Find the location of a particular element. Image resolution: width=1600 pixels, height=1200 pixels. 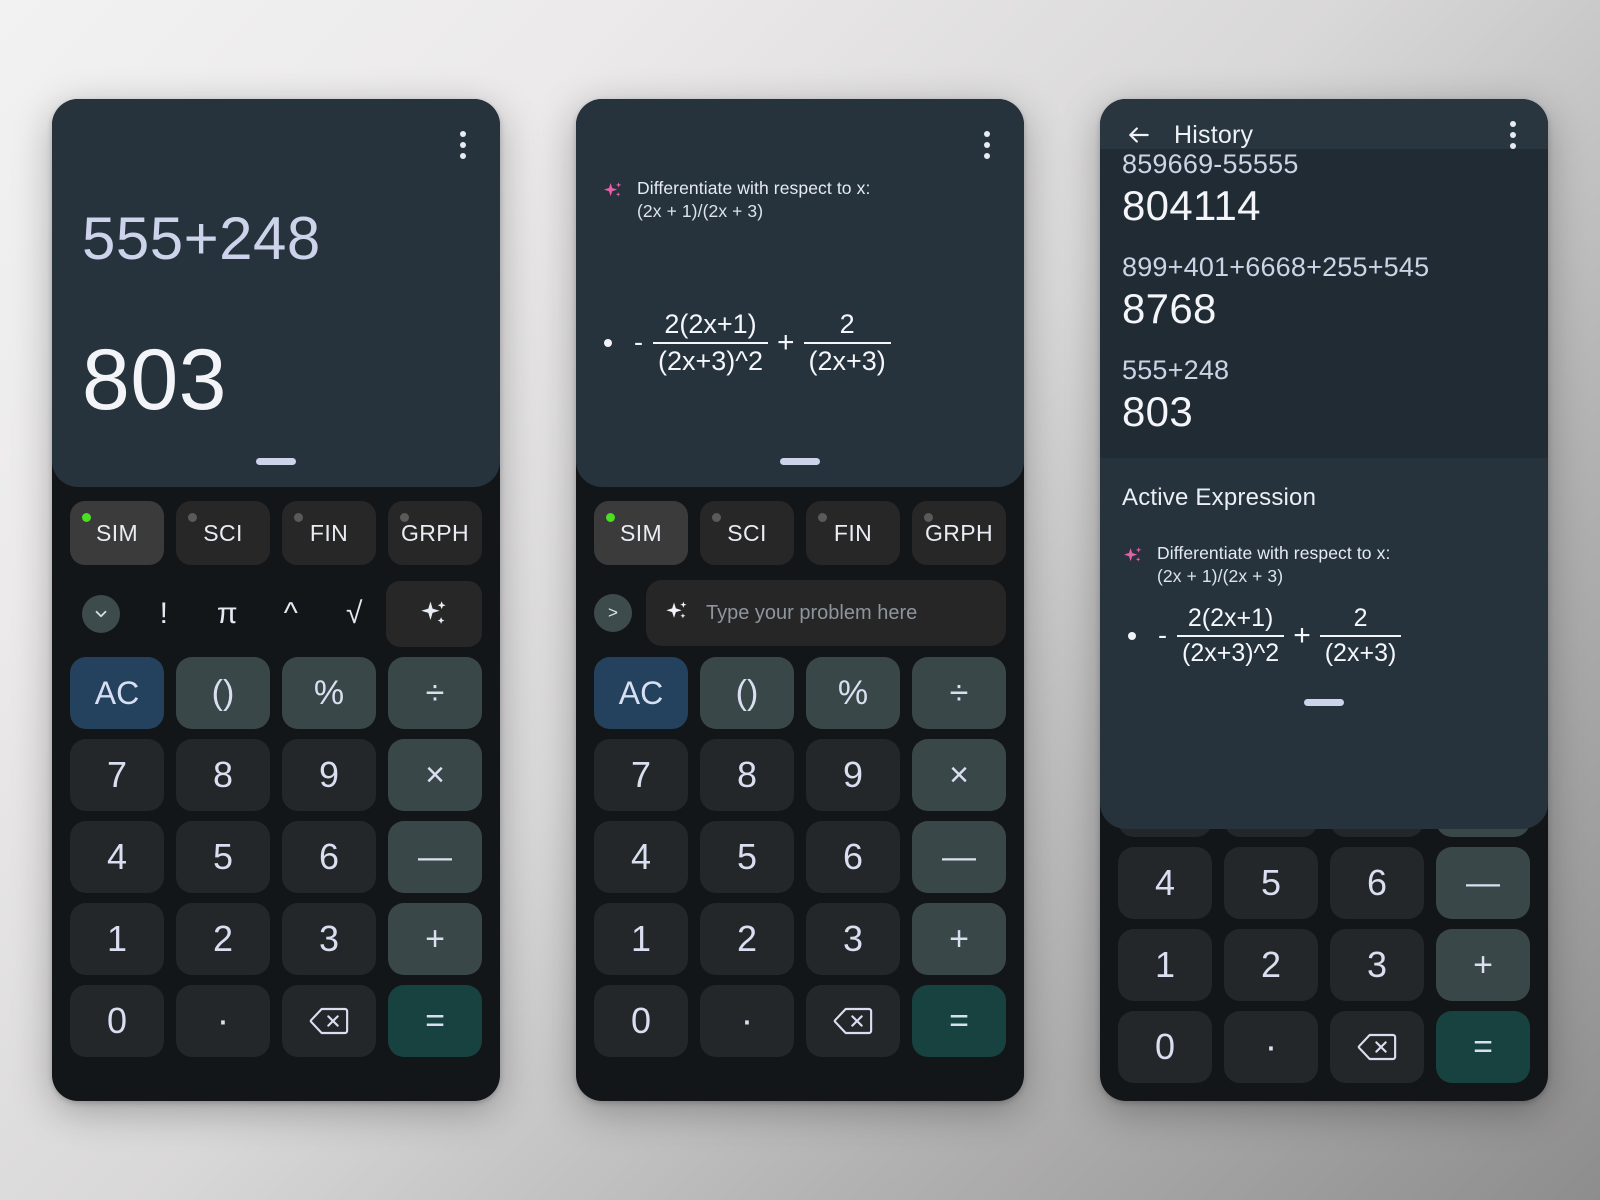

mode-tab-grph-label: GRPH is located at coordinates (959, 532).